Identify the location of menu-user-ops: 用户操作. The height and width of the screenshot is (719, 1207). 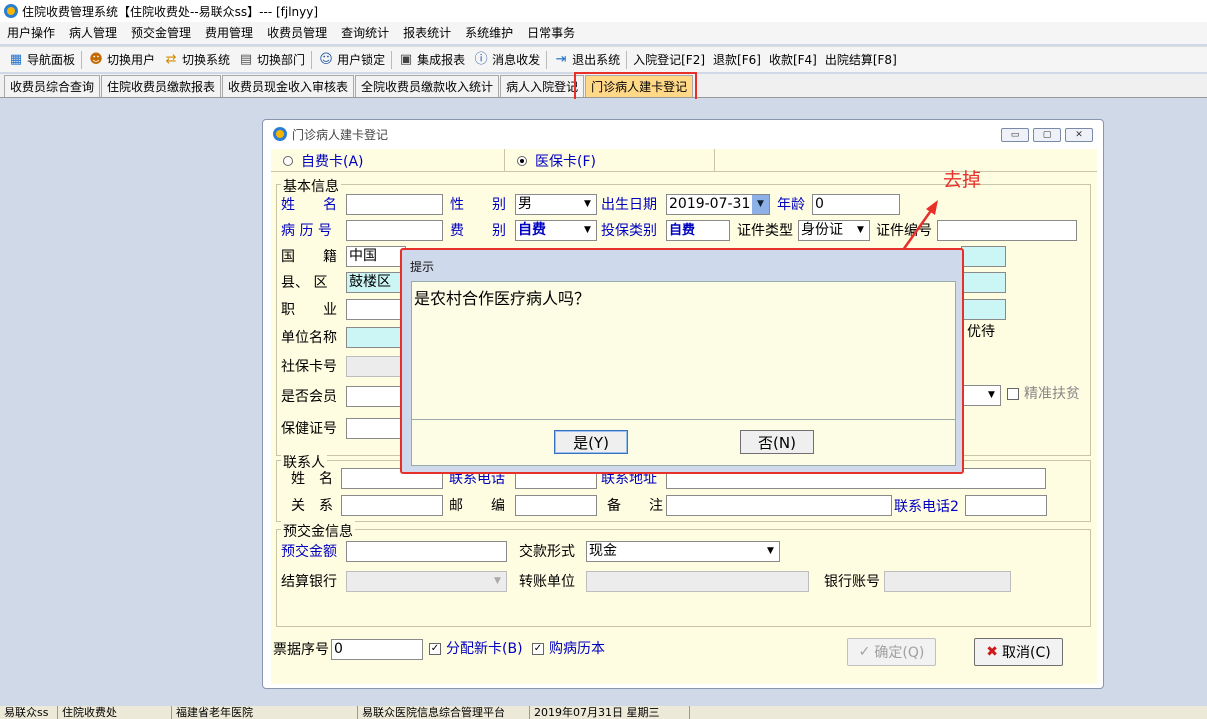
(31, 33).